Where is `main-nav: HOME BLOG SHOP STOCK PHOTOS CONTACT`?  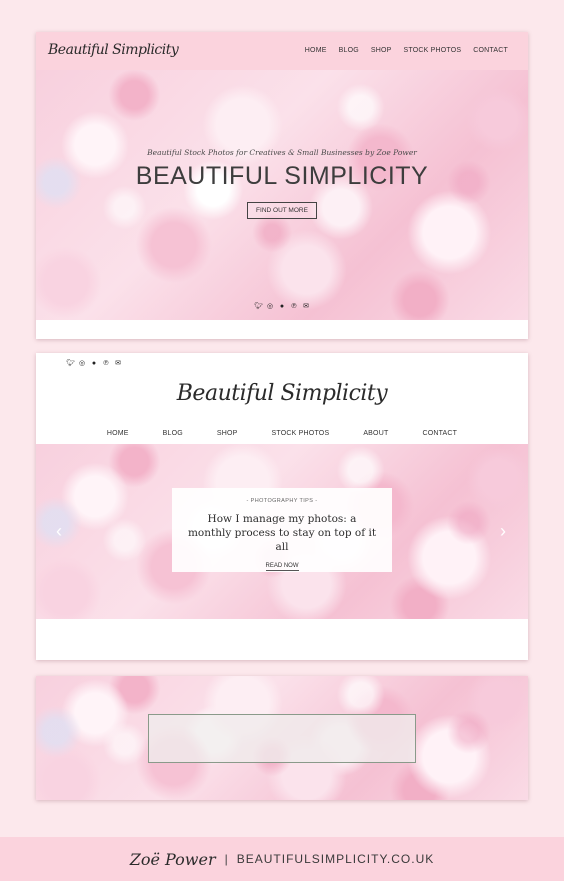
main-nav: HOME BLOG SHOP STOCK PHOTOS CONTACT is located at coordinates (400, 50).